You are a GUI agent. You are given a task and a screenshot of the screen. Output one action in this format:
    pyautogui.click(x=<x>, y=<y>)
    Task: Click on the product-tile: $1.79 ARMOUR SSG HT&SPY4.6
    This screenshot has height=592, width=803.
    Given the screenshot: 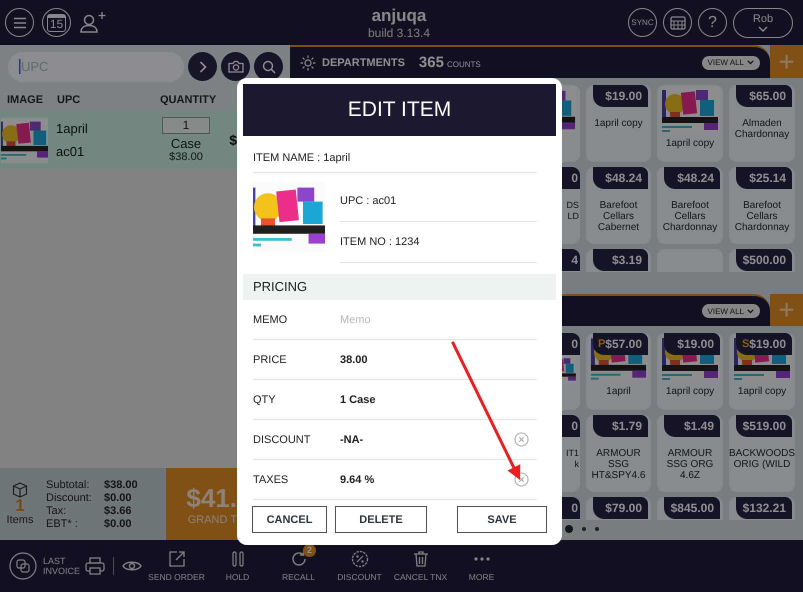 What is the action you would take?
    pyautogui.click(x=618, y=453)
    